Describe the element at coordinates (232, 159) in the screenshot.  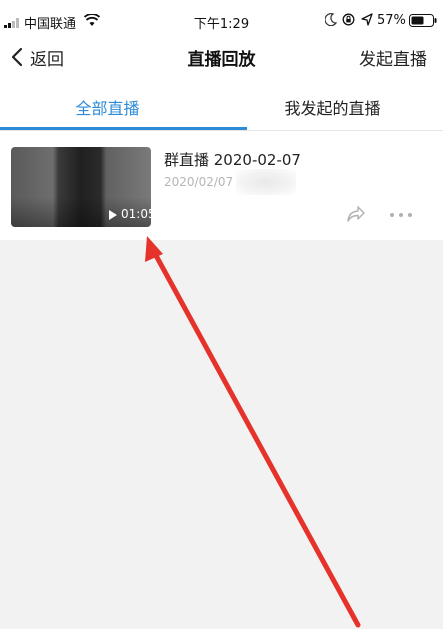
I see `item-title: 群直播 2020-02-07` at that location.